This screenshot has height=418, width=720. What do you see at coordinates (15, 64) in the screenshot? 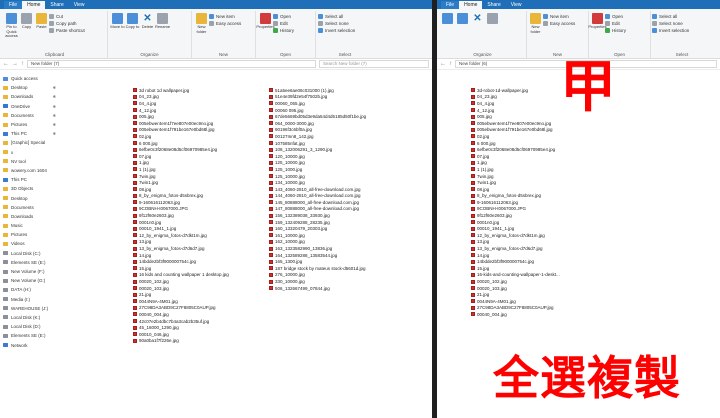
I see `forward-arrow-icon: →` at bounding box center [15, 64].